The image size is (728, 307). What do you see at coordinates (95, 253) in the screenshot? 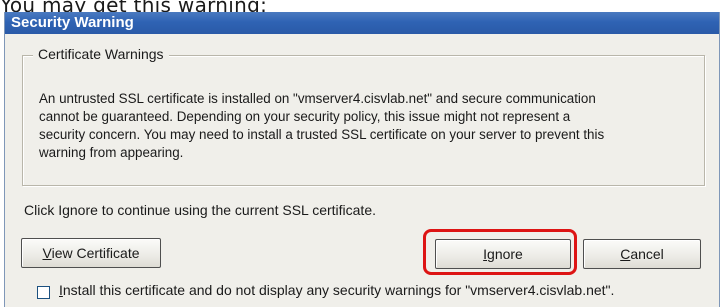
I see `view-certificate-label: iew Certificate` at bounding box center [95, 253].